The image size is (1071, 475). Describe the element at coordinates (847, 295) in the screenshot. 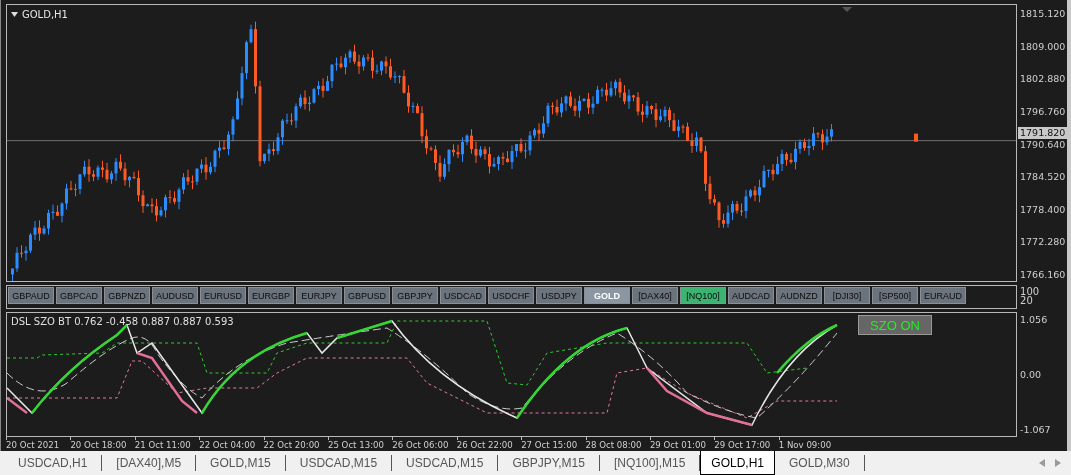

I see `symbol-button: [DJI30]` at that location.